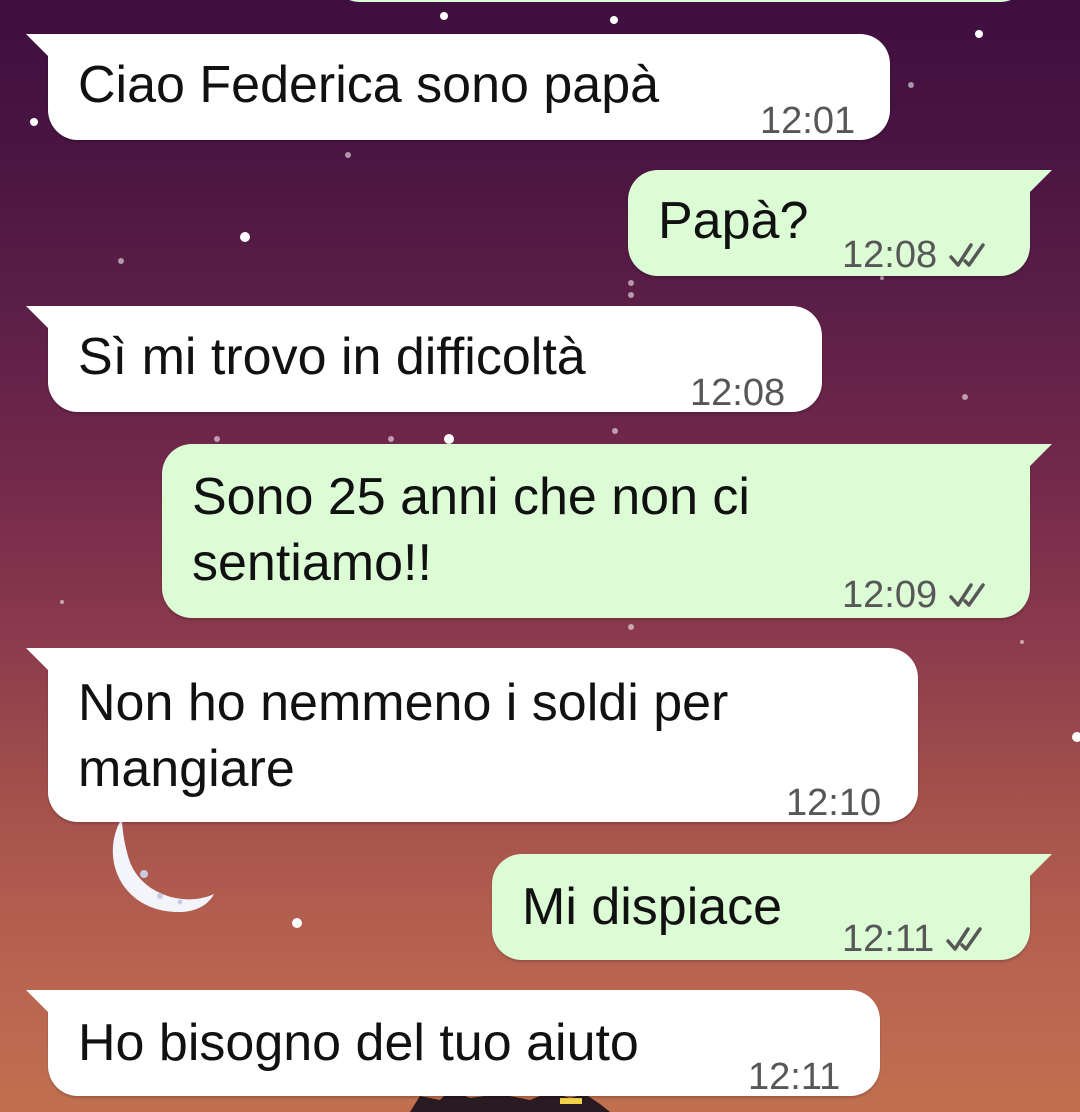 The image size is (1080, 1112). I want to click on message-bubble-incoming: Ciao Federica sono papà 12:01, so click(458, 88).